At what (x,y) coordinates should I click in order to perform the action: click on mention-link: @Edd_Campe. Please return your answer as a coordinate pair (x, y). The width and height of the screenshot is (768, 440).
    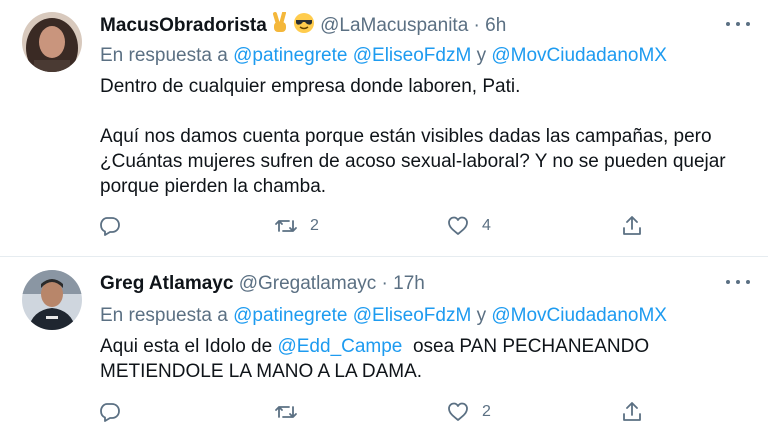
    Looking at the image, I should click on (339, 346).